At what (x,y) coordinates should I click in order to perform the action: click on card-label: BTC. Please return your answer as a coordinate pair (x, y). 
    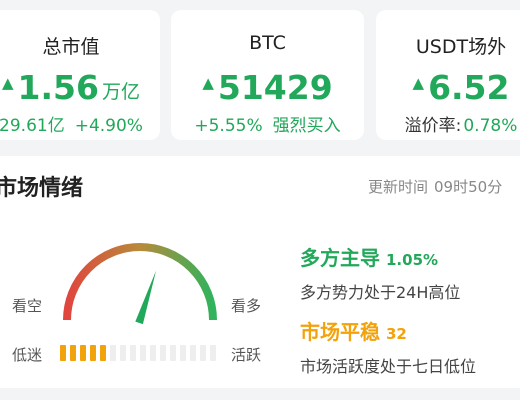
    Looking at the image, I should click on (267, 43).